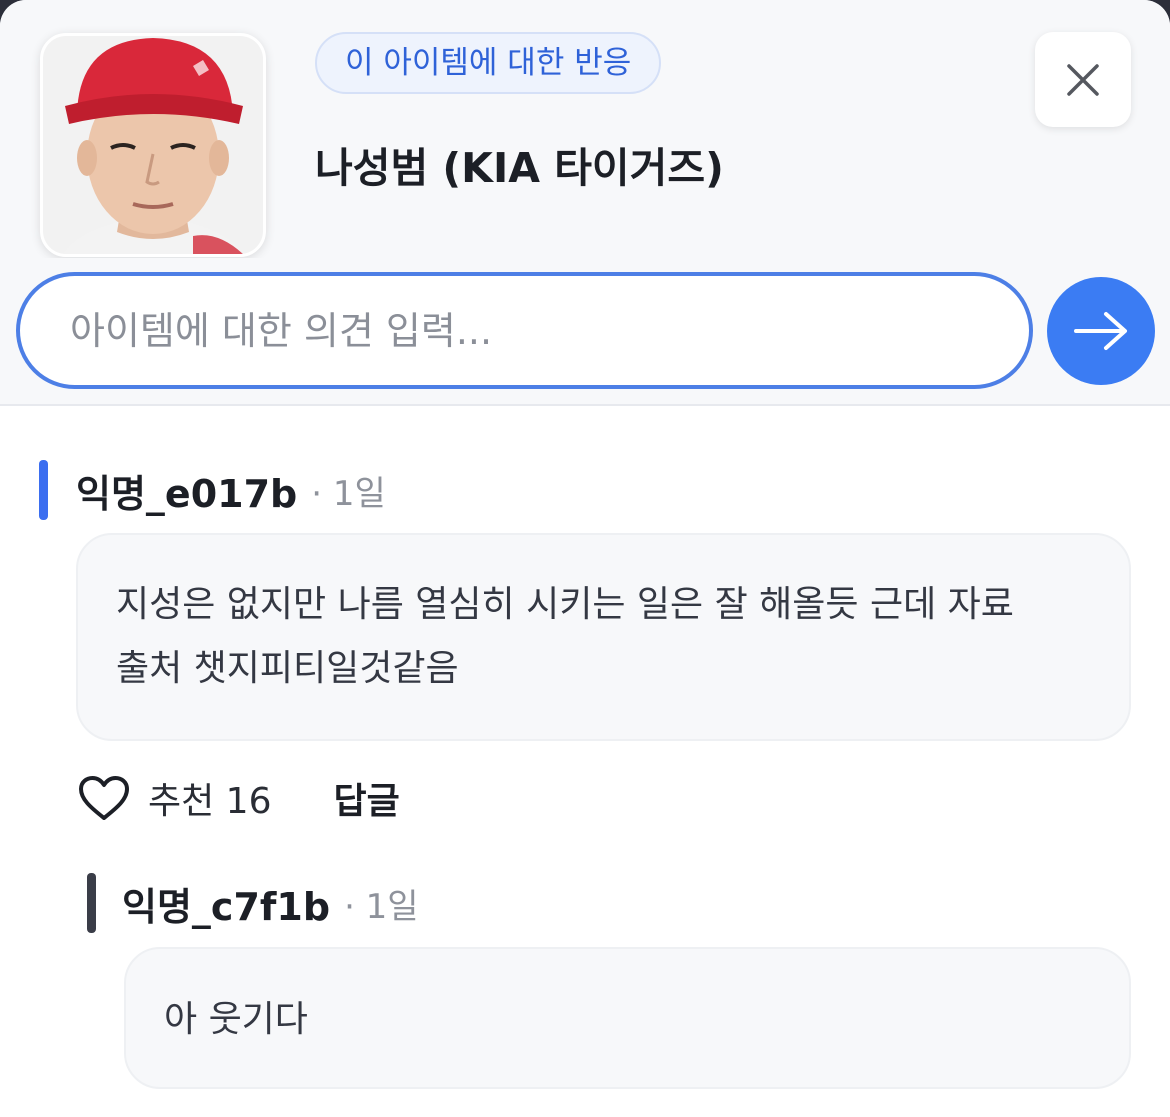  What do you see at coordinates (519, 168) in the screenshot?
I see `item-title: 나성범 (KIA 타이거즈)` at bounding box center [519, 168].